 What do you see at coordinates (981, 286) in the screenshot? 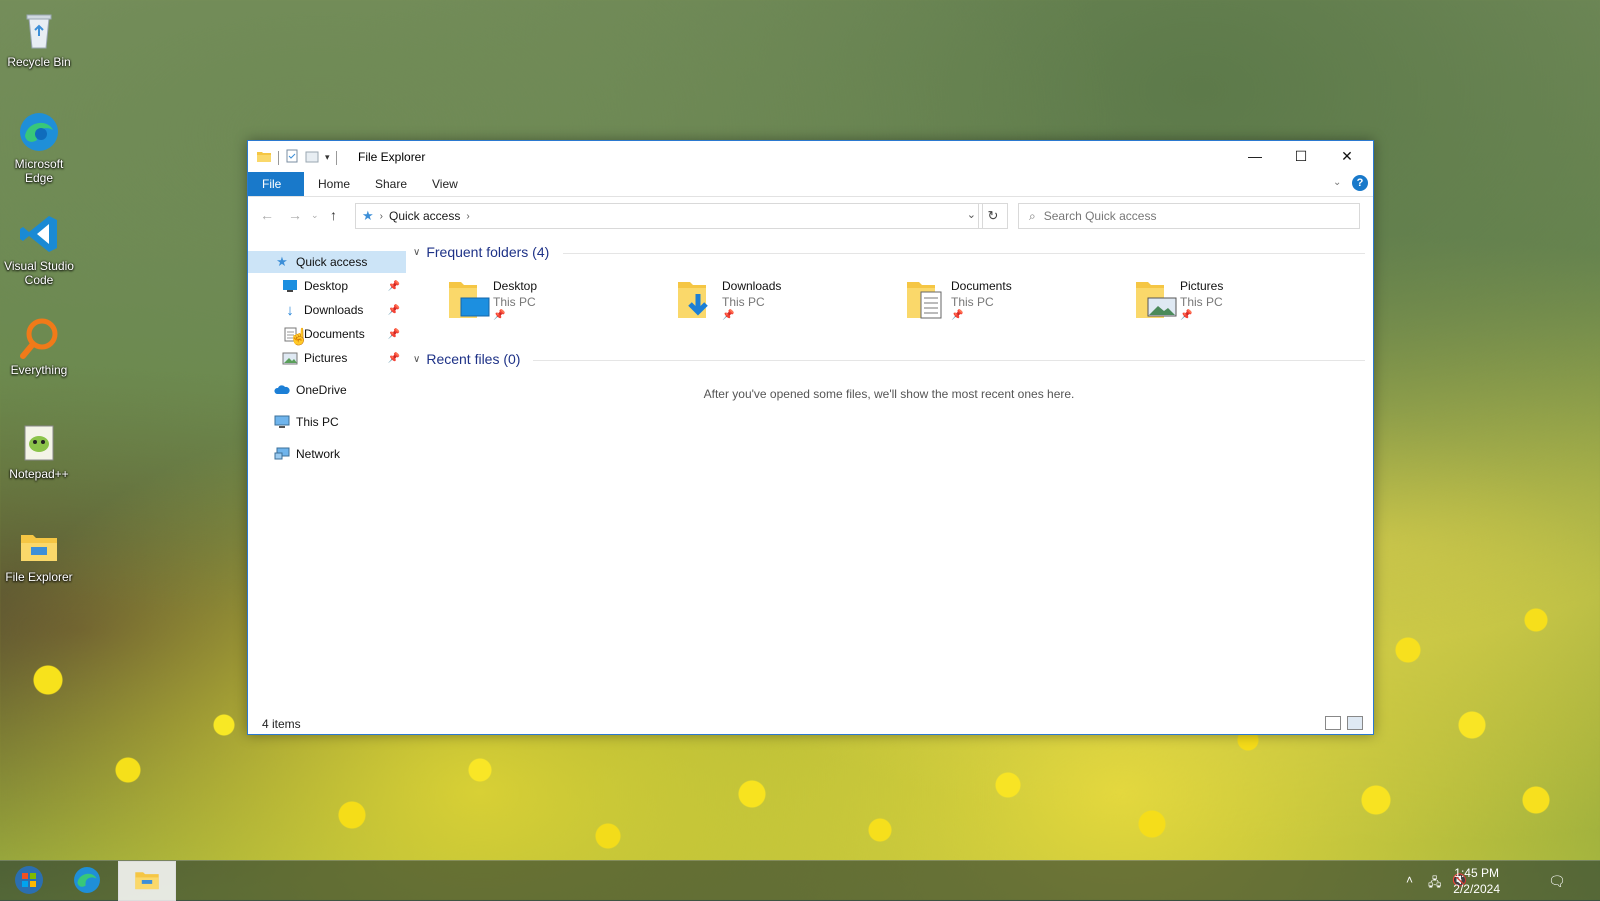
I see `folder-name: Documents` at bounding box center [981, 286].